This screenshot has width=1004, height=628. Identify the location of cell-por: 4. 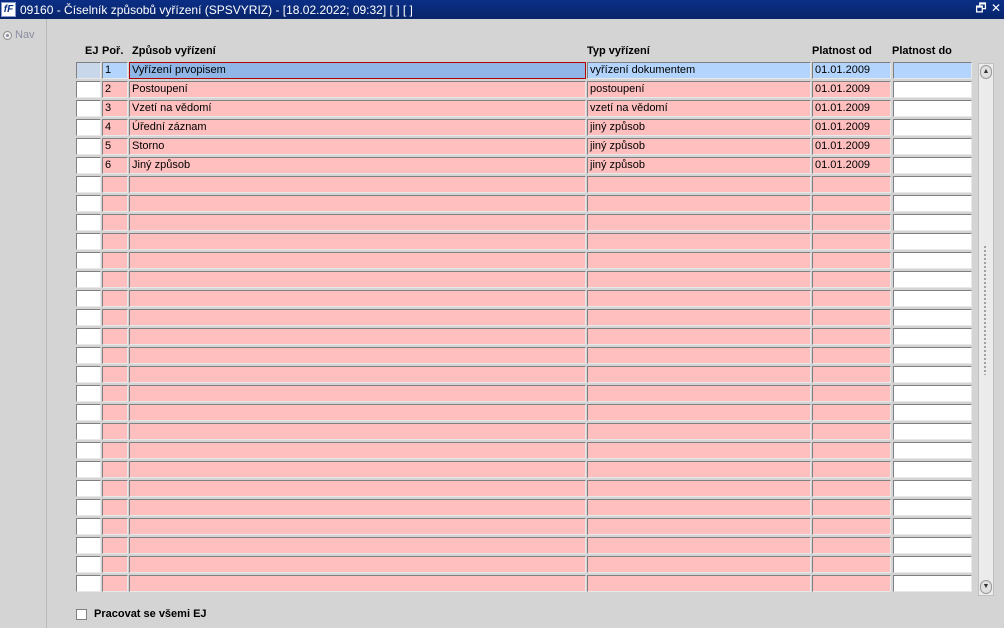
(115, 127).